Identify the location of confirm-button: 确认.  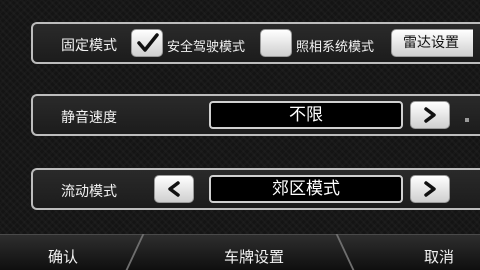
(63, 256).